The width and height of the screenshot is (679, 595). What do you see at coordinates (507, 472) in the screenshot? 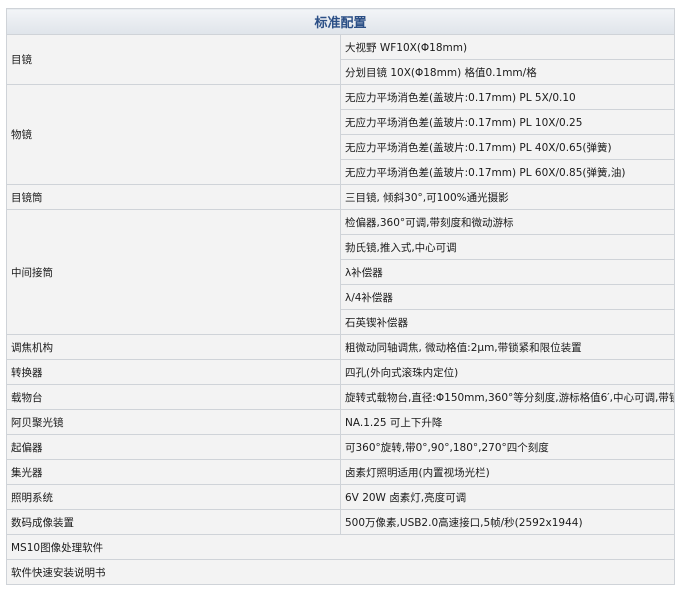
I see `value-cell: 卤素灯照明适用(内置视场光栏)` at bounding box center [507, 472].